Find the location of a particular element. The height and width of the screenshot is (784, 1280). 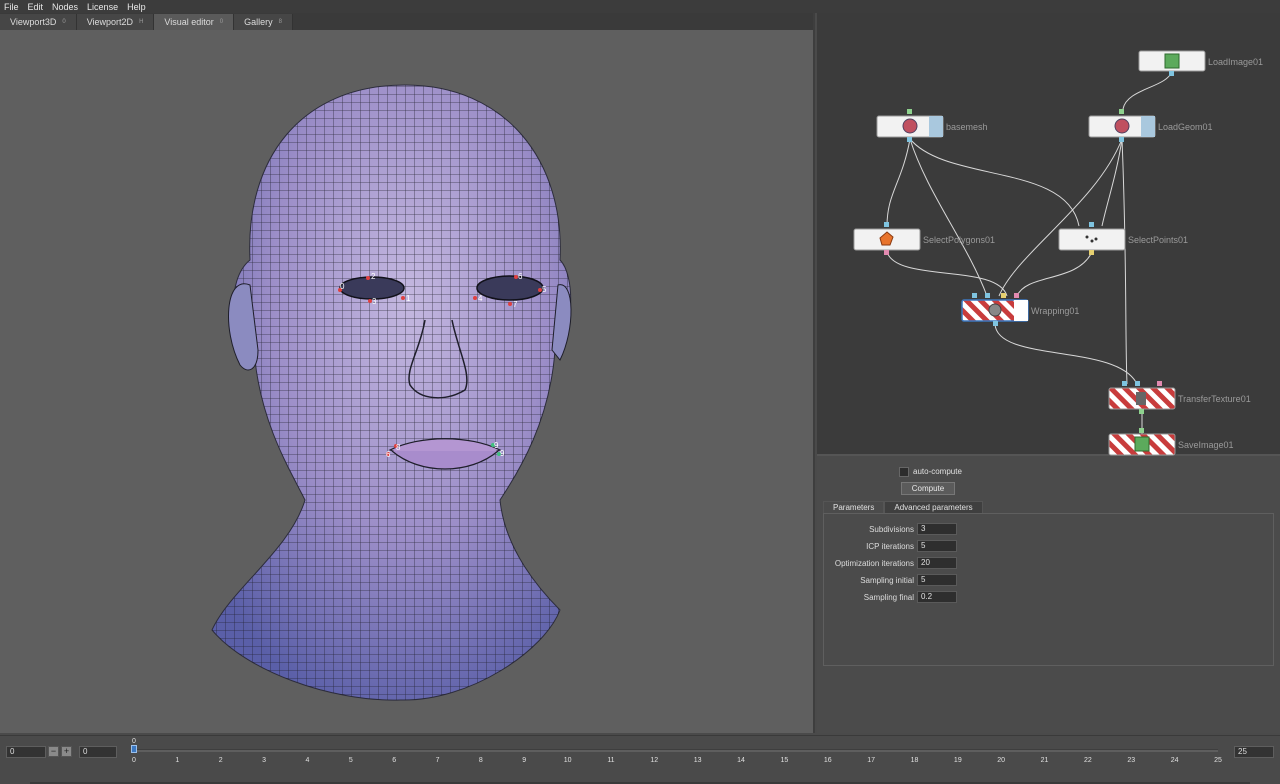

timeline-tick-0: 0 is located at coordinates (134, 760).